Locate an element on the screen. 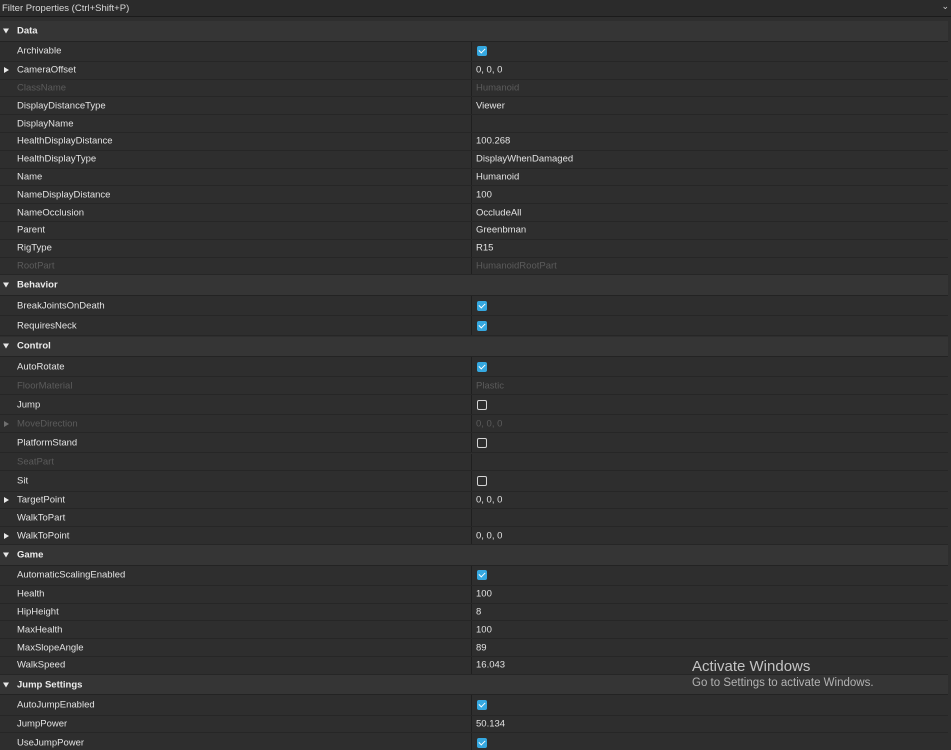 This screenshot has height=750, width=951. property-row-display-distance-type: DisplayDistanceType Viewer is located at coordinates (474, 106).